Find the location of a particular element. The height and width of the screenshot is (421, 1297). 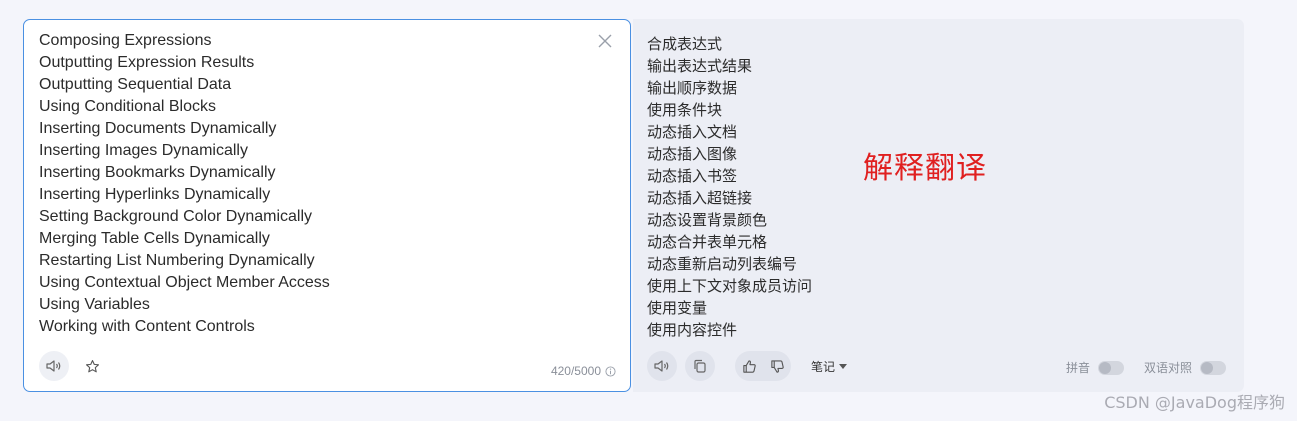

favorite-button is located at coordinates (92, 366).